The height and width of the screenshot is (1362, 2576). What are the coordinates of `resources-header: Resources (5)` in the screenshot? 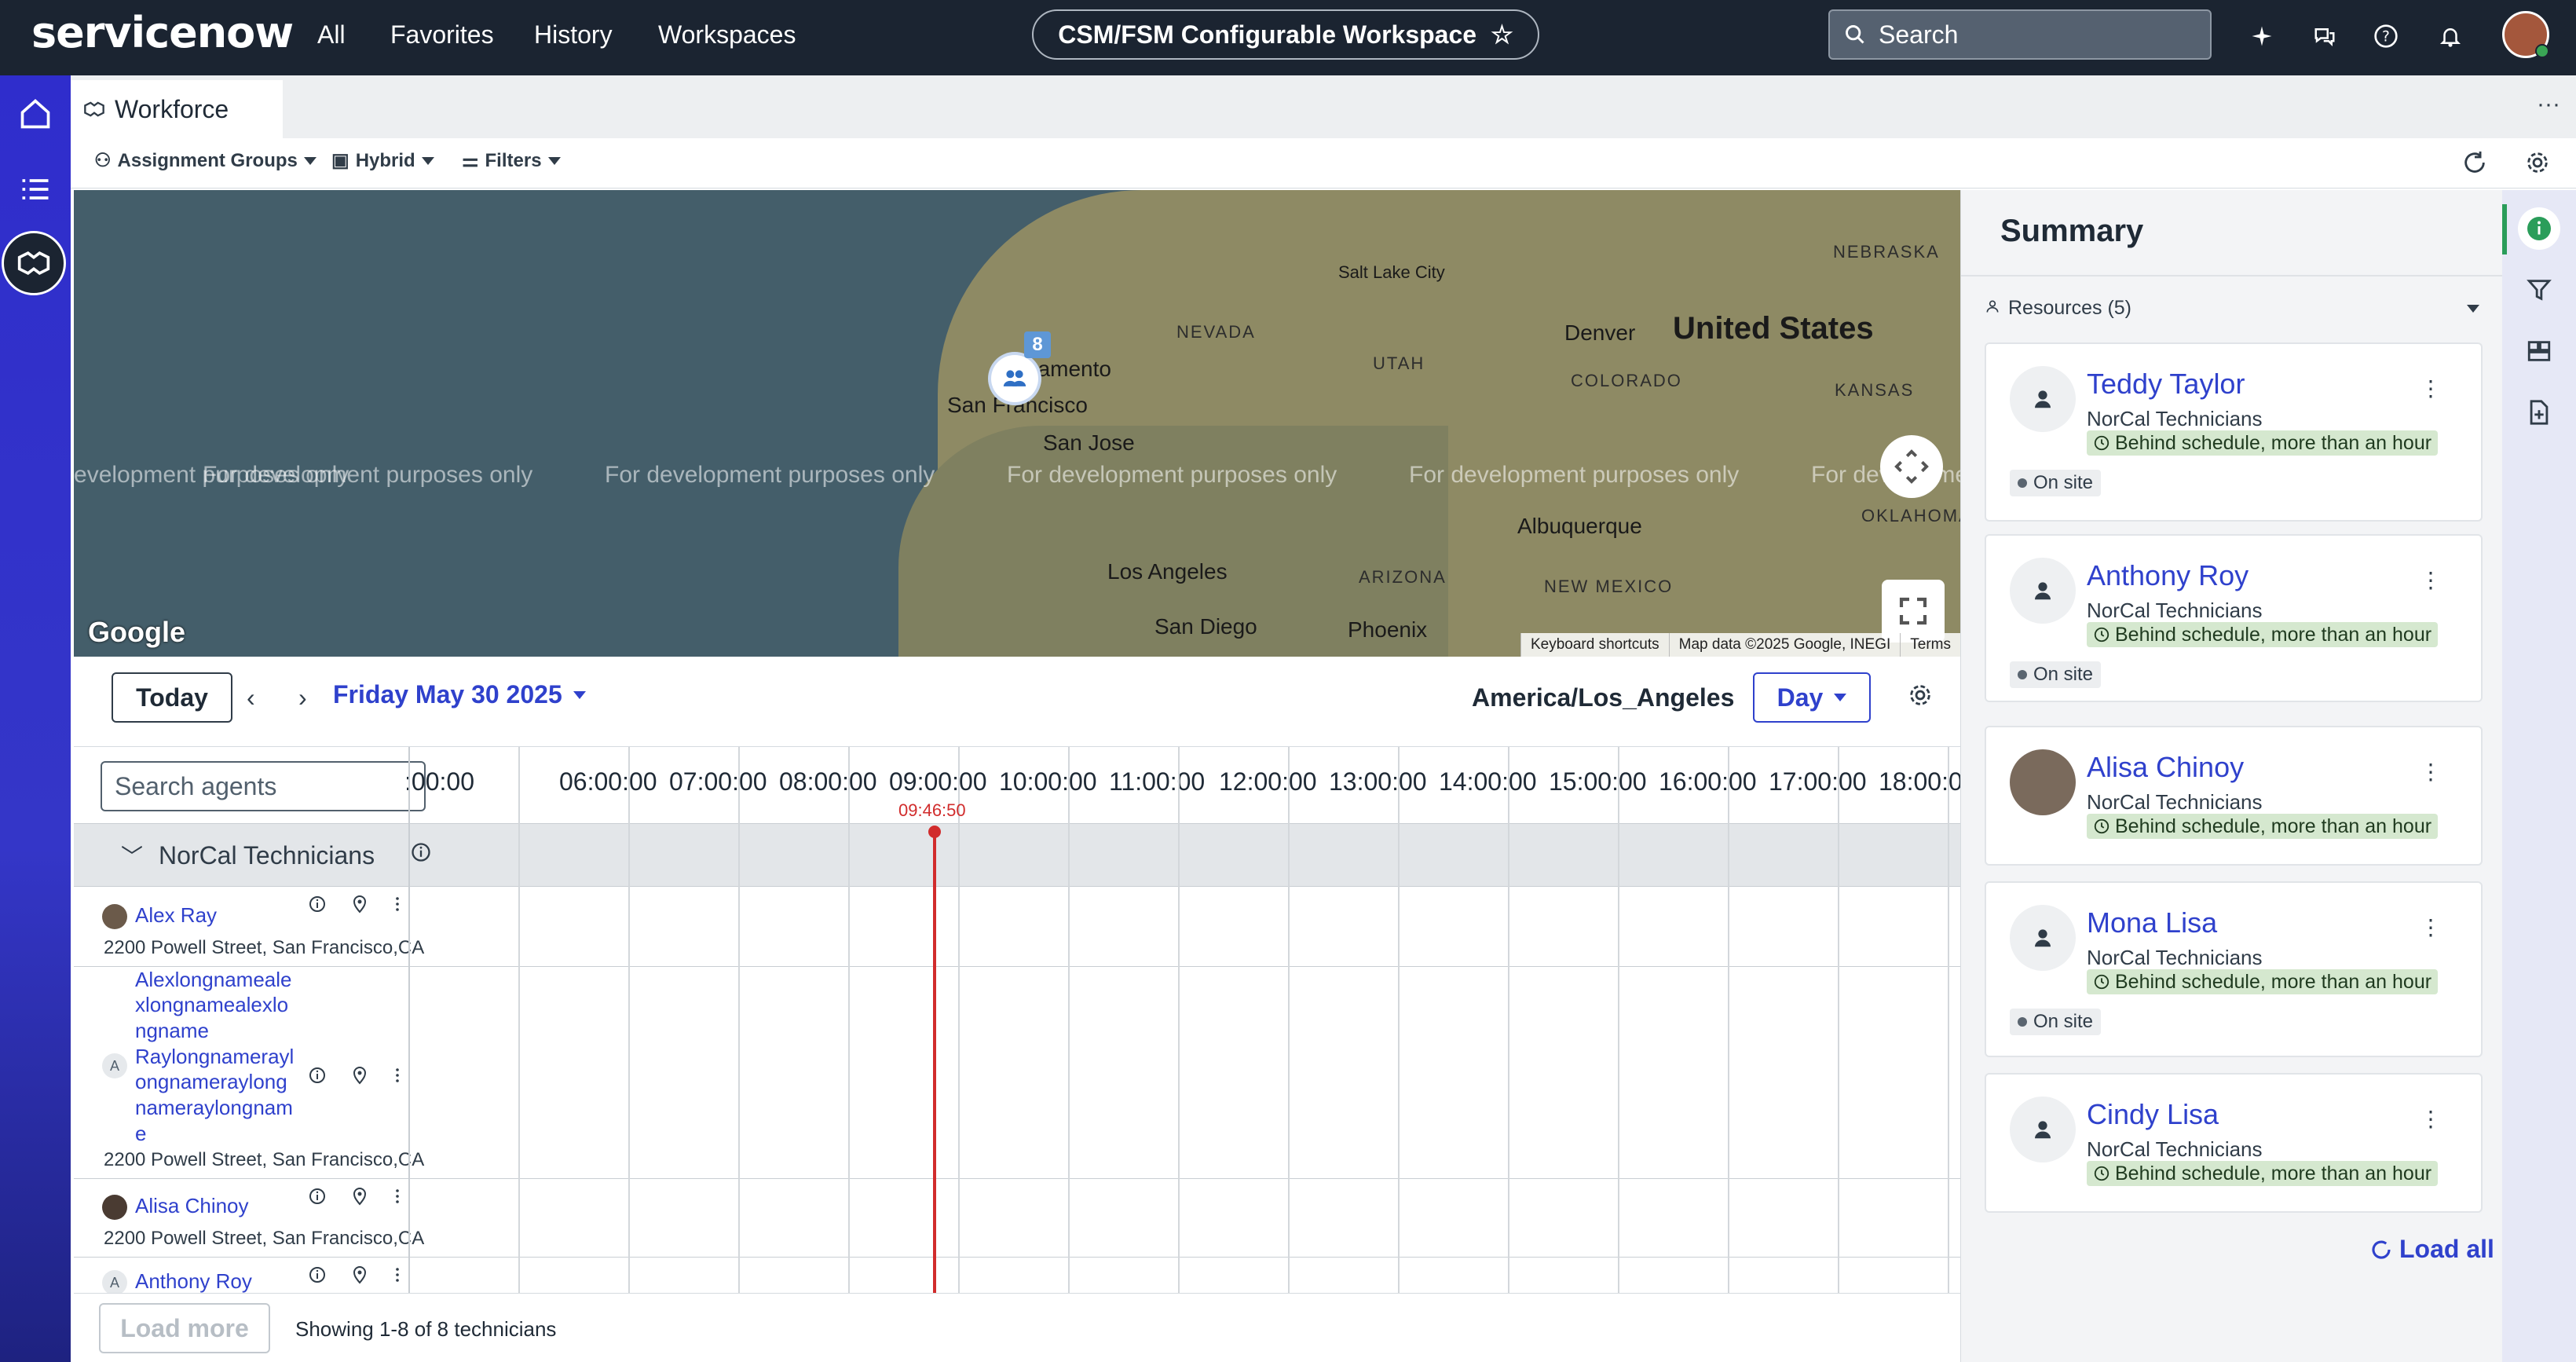 It's located at (2232, 308).